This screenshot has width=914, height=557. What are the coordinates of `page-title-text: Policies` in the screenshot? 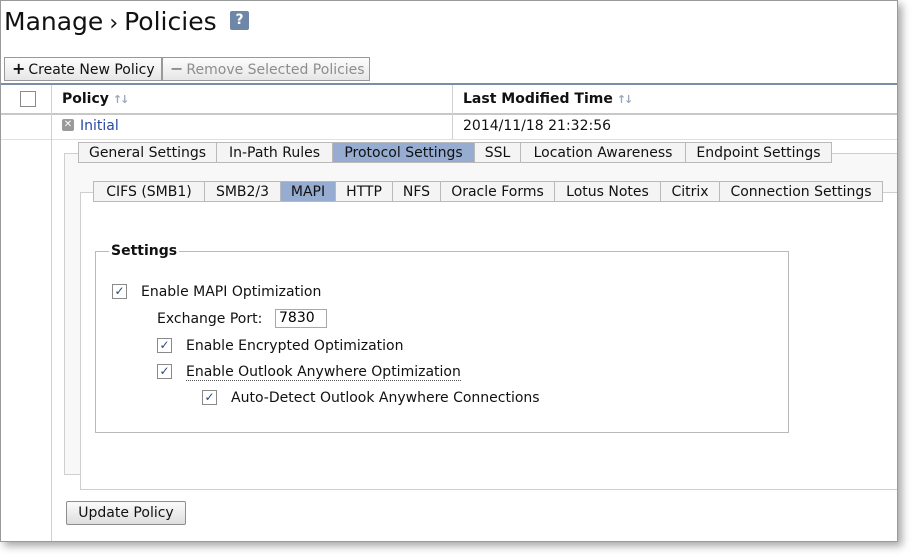 It's located at (170, 21).